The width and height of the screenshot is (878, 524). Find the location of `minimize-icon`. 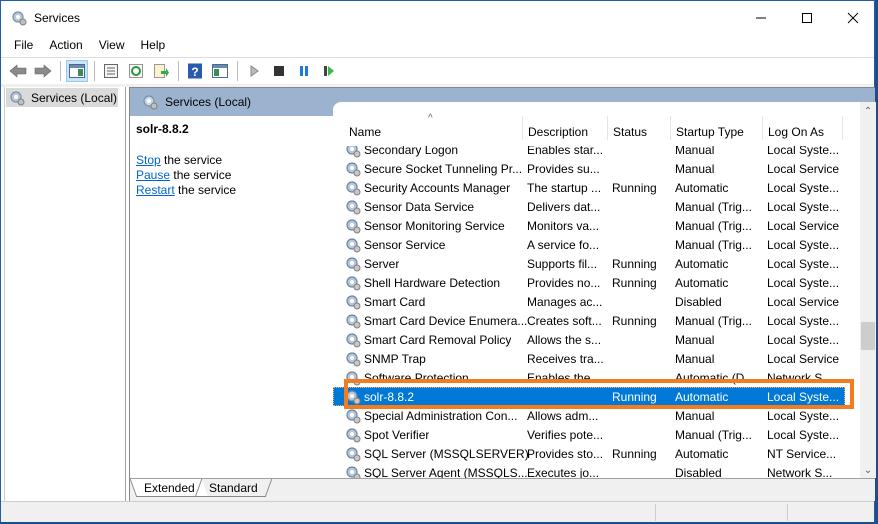

minimize-icon is located at coordinates (761, 18).